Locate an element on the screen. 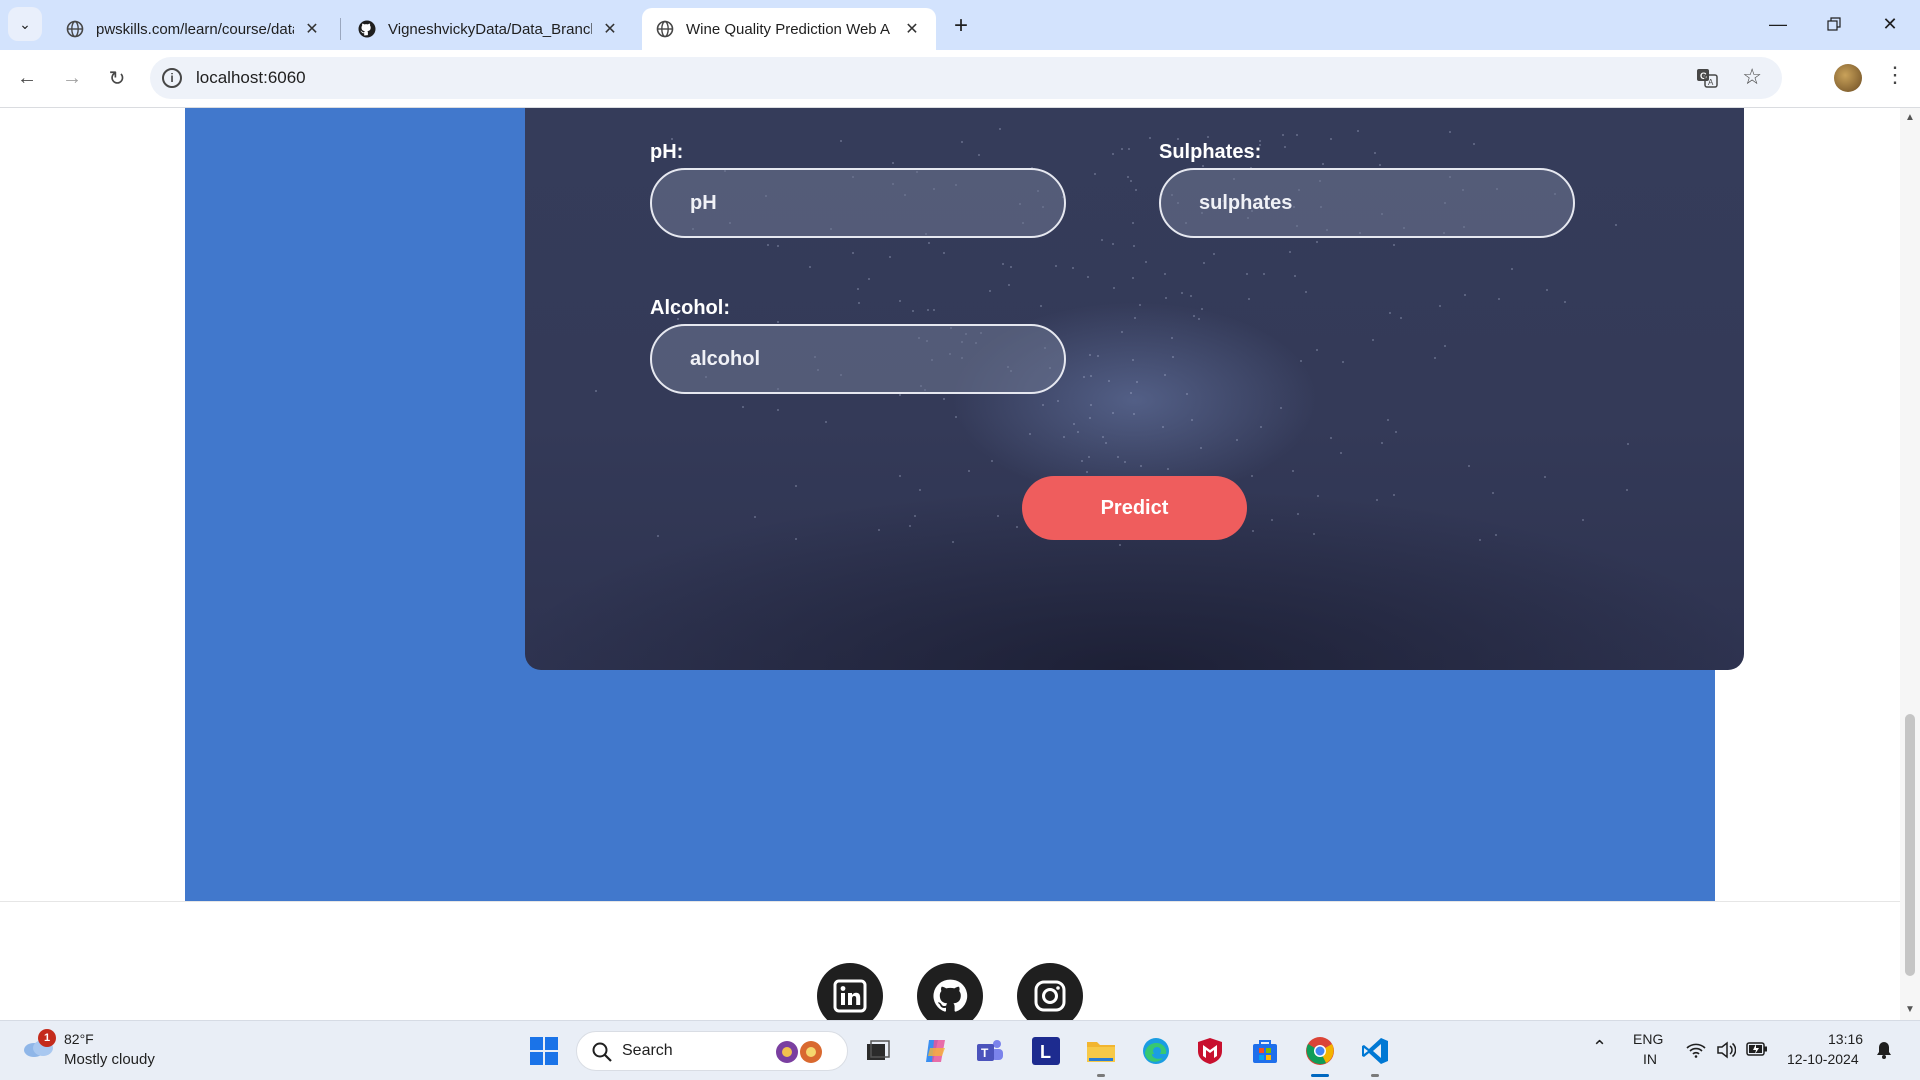  tab-pwskills: pwskills.com/learn/course/data ✕ is located at coordinates (194, 29).